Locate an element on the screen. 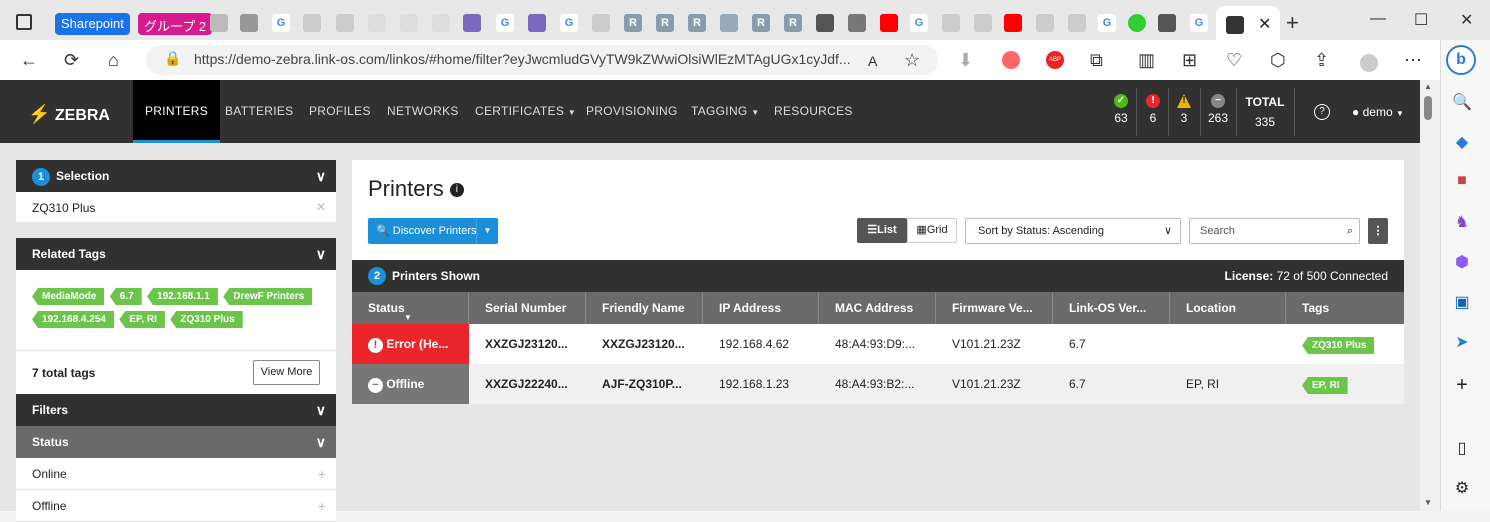 This screenshot has height=522, width=1490. help-icon: ? is located at coordinates (1322, 112).